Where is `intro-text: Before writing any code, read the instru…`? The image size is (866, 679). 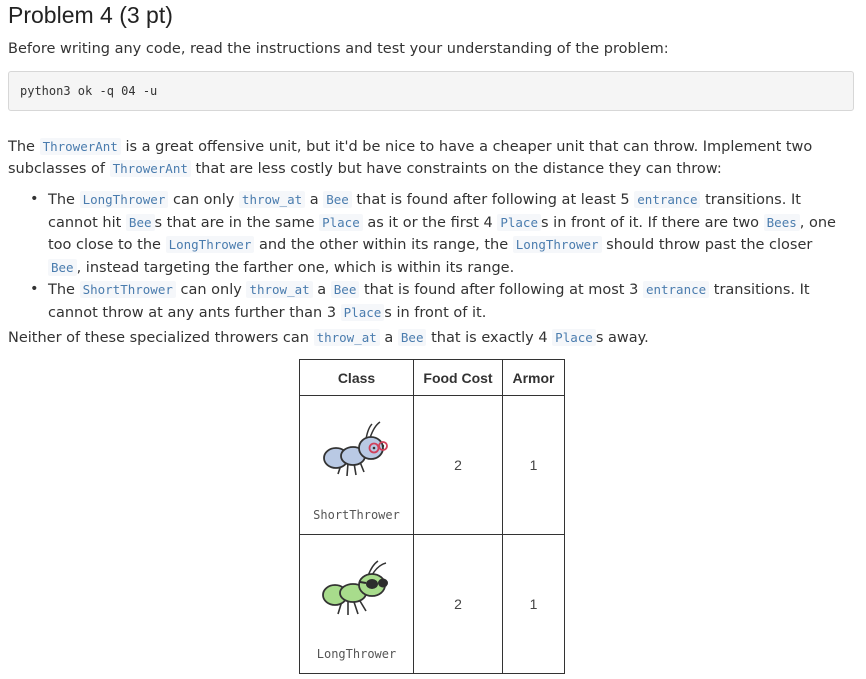
intro-text: Before writing any code, read the instru… is located at coordinates (338, 49).